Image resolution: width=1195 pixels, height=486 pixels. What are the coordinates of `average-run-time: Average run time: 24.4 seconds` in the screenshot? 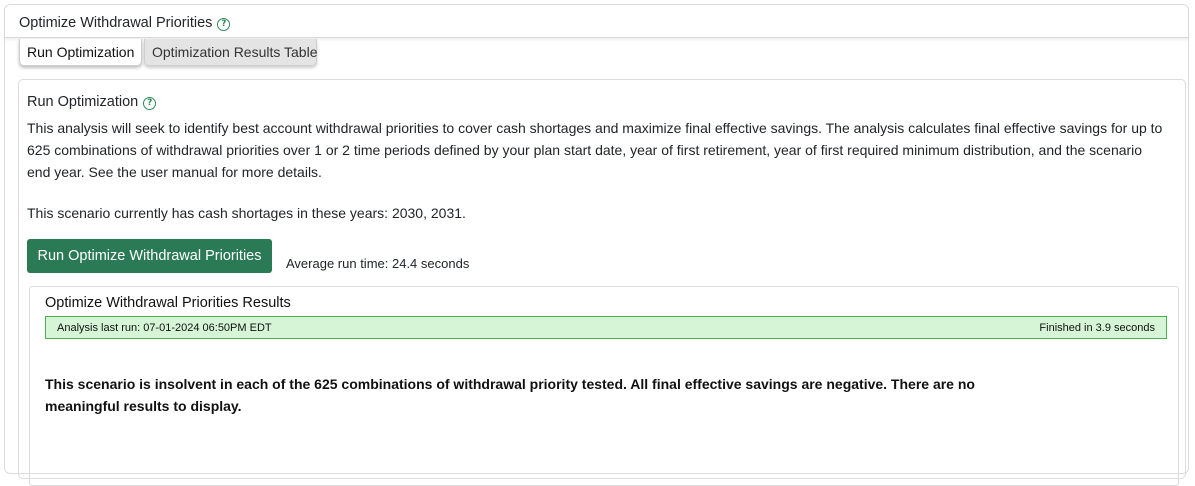 It's located at (378, 263).